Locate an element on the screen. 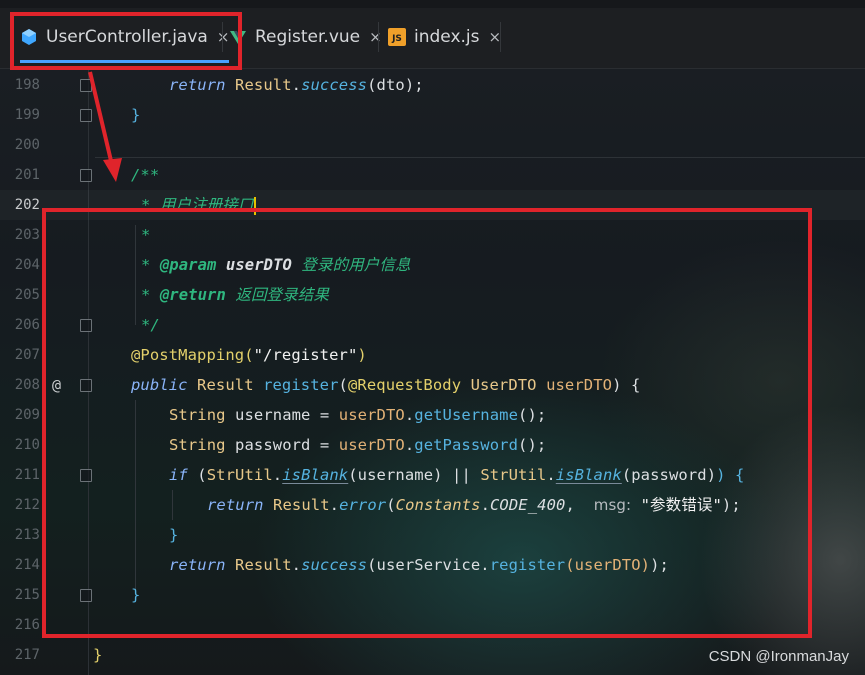  annotation-arrow is located at coordinates (105, 126).